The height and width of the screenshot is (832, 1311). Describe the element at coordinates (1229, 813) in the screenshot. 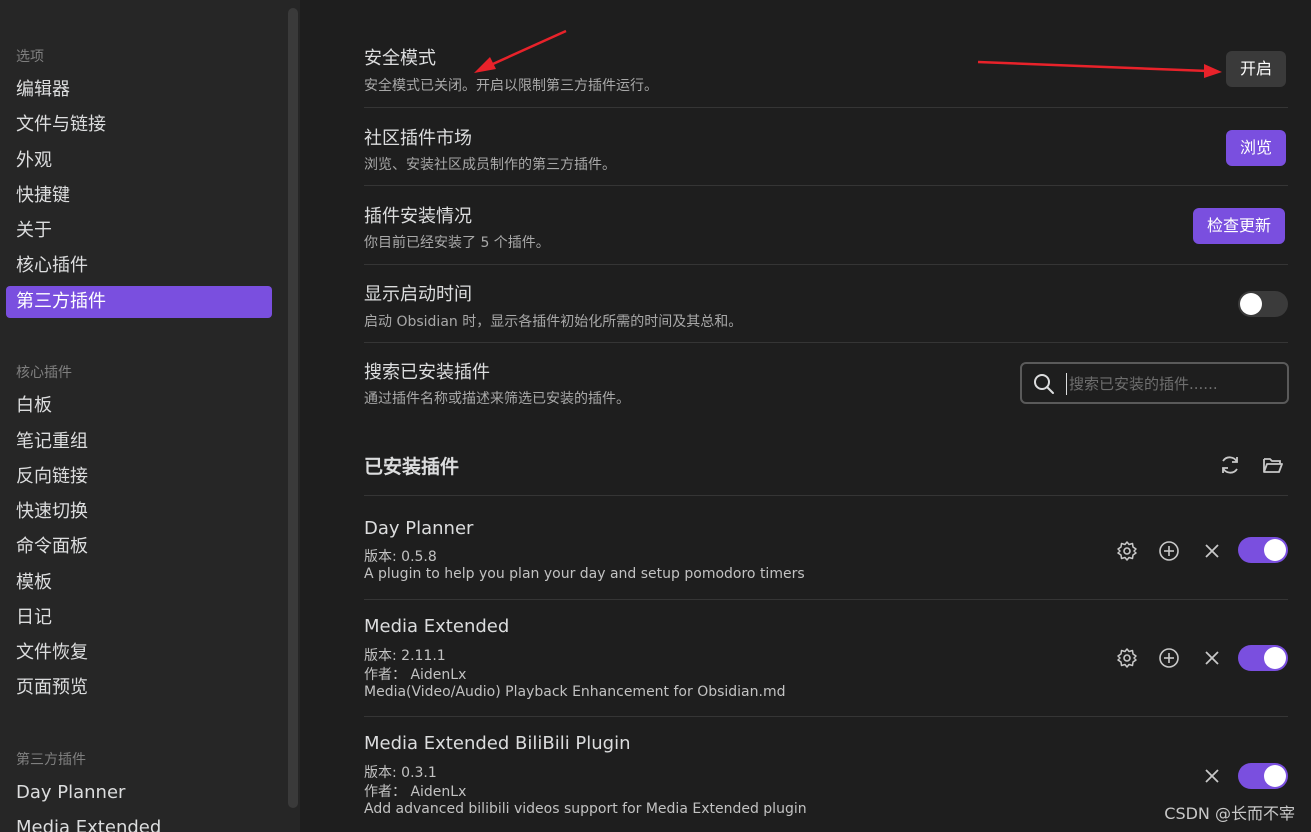

I see `watermark: CSDN @长而不宰` at that location.